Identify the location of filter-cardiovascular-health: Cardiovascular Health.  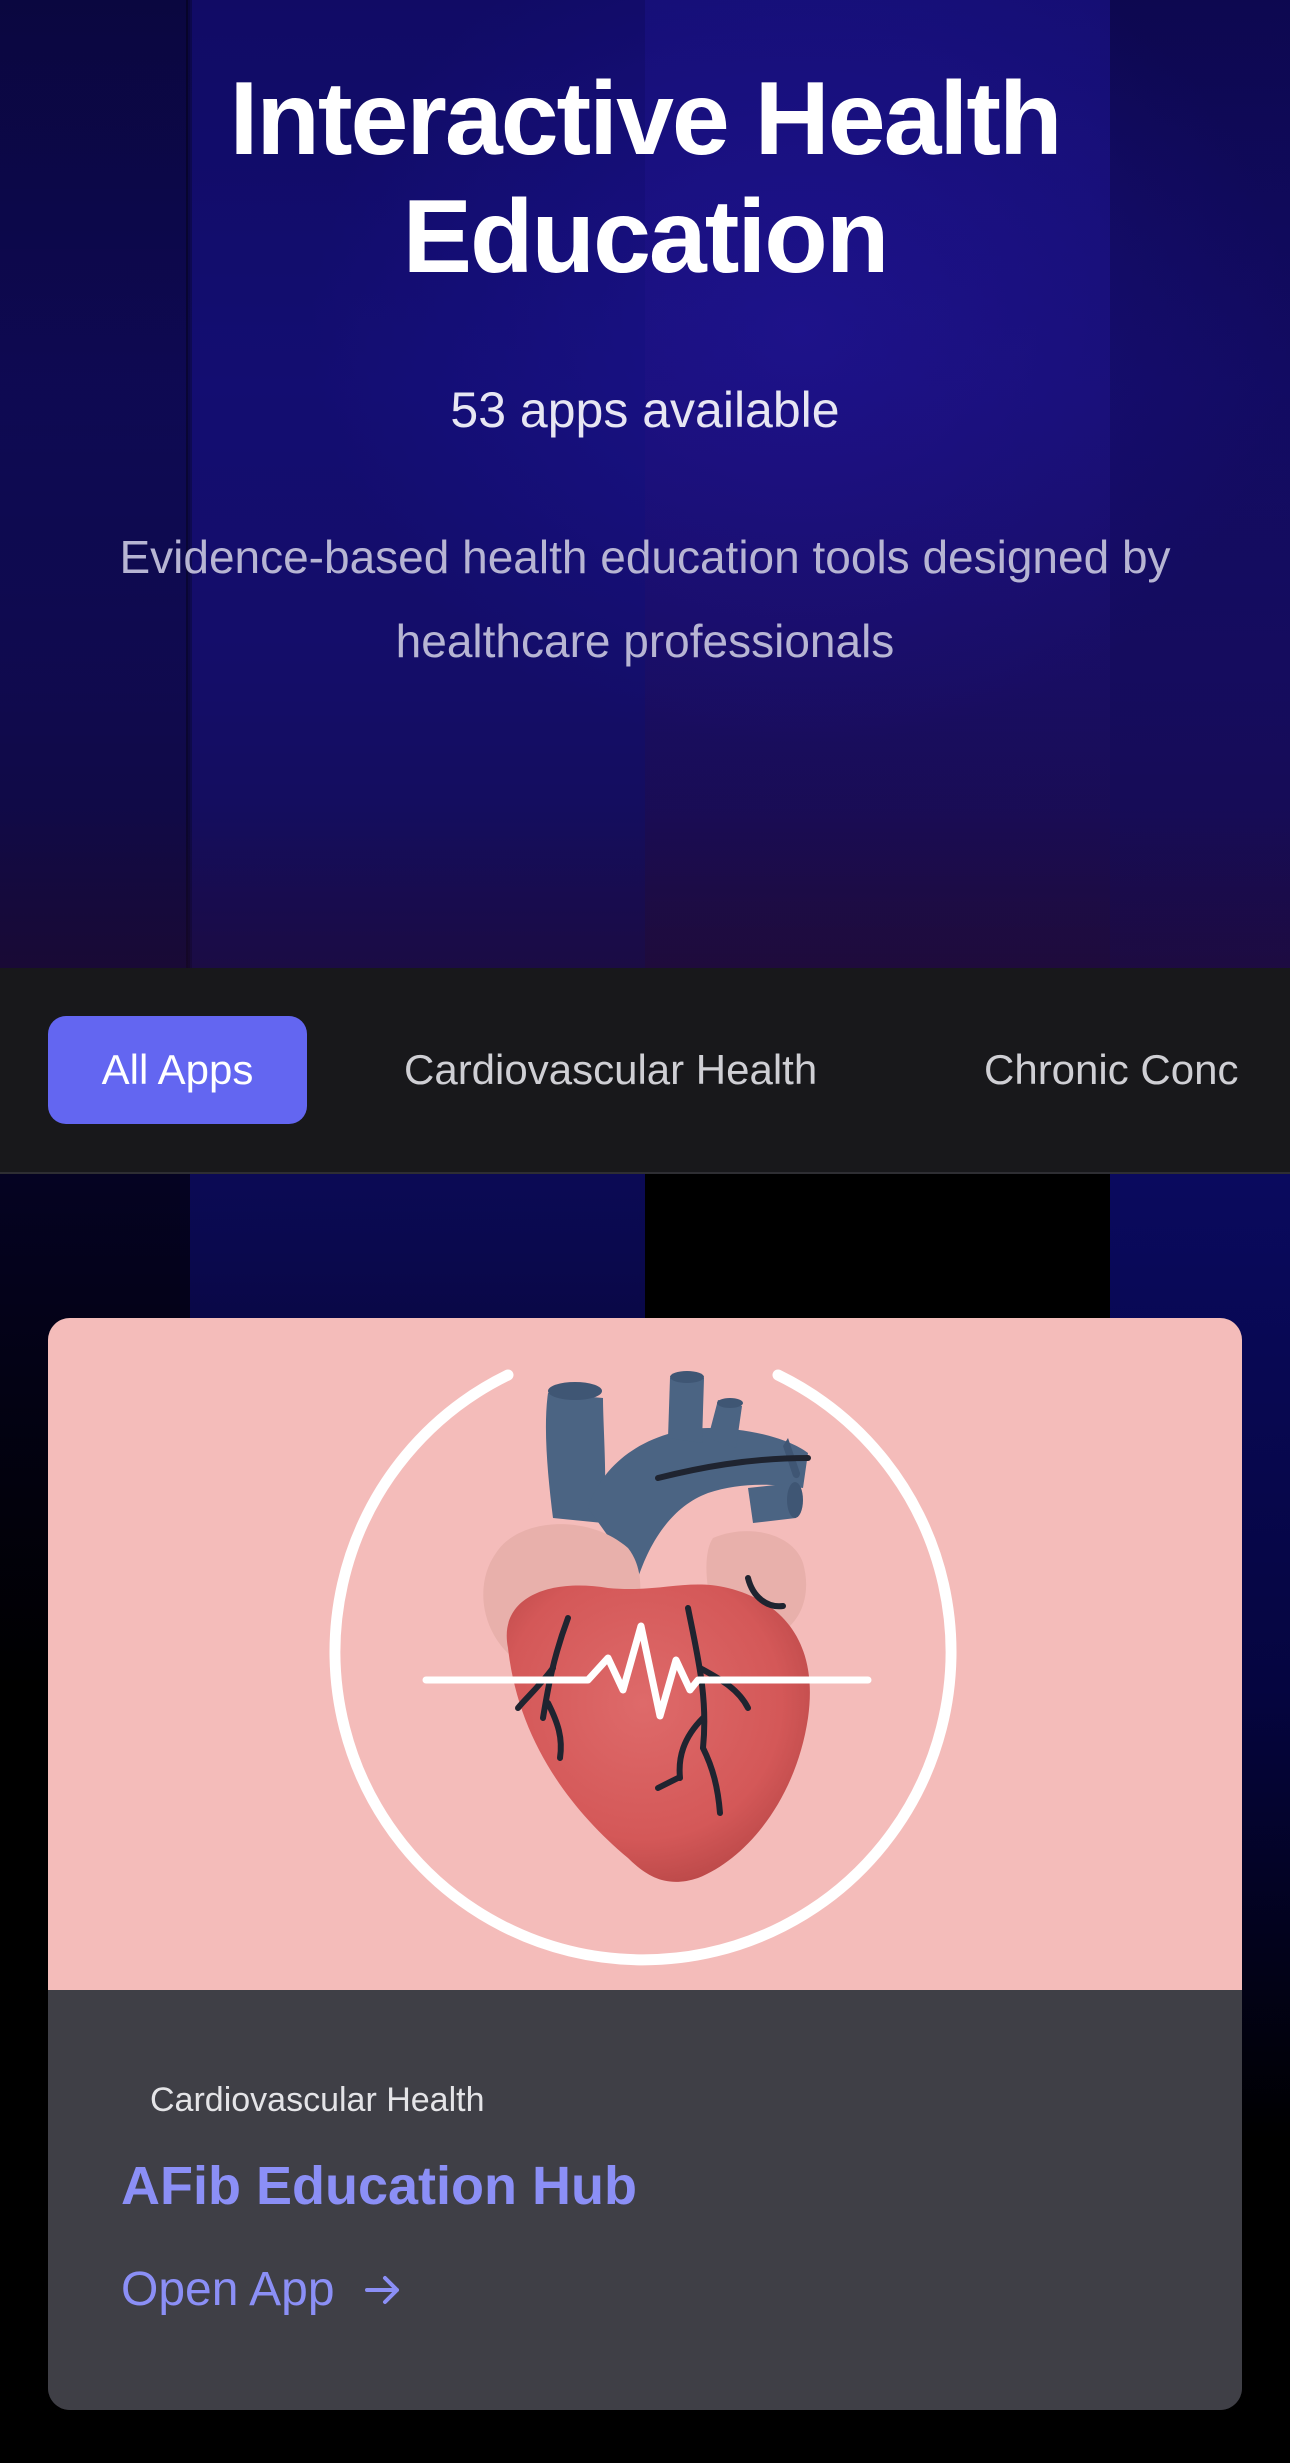
(610, 1070).